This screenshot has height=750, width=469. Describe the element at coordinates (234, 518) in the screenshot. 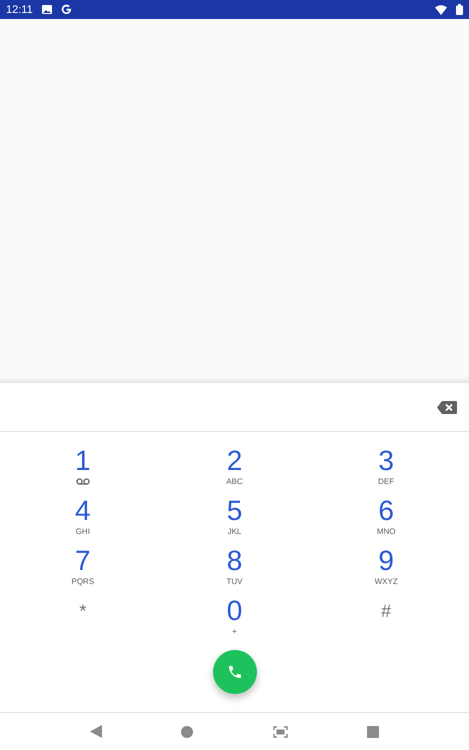

I see `dial-key: 5 JKL` at that location.